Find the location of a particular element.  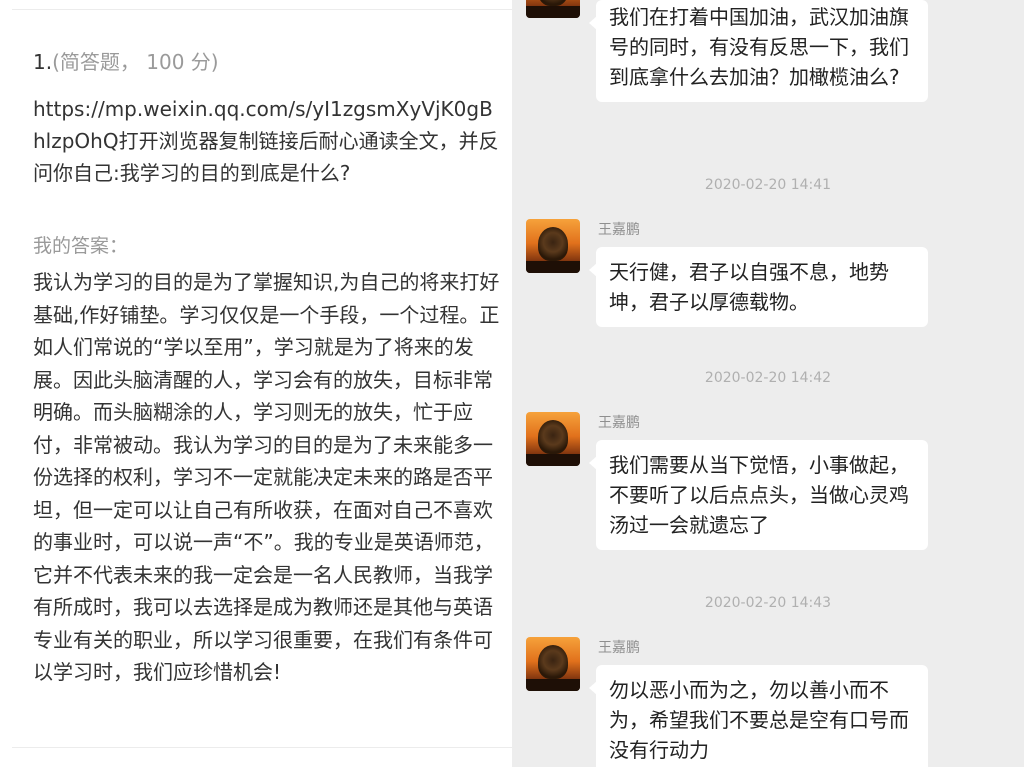

message-bubble: 天行健，君子以自强不息，地势坤，君子以厚德载物。 is located at coordinates (758, 287).